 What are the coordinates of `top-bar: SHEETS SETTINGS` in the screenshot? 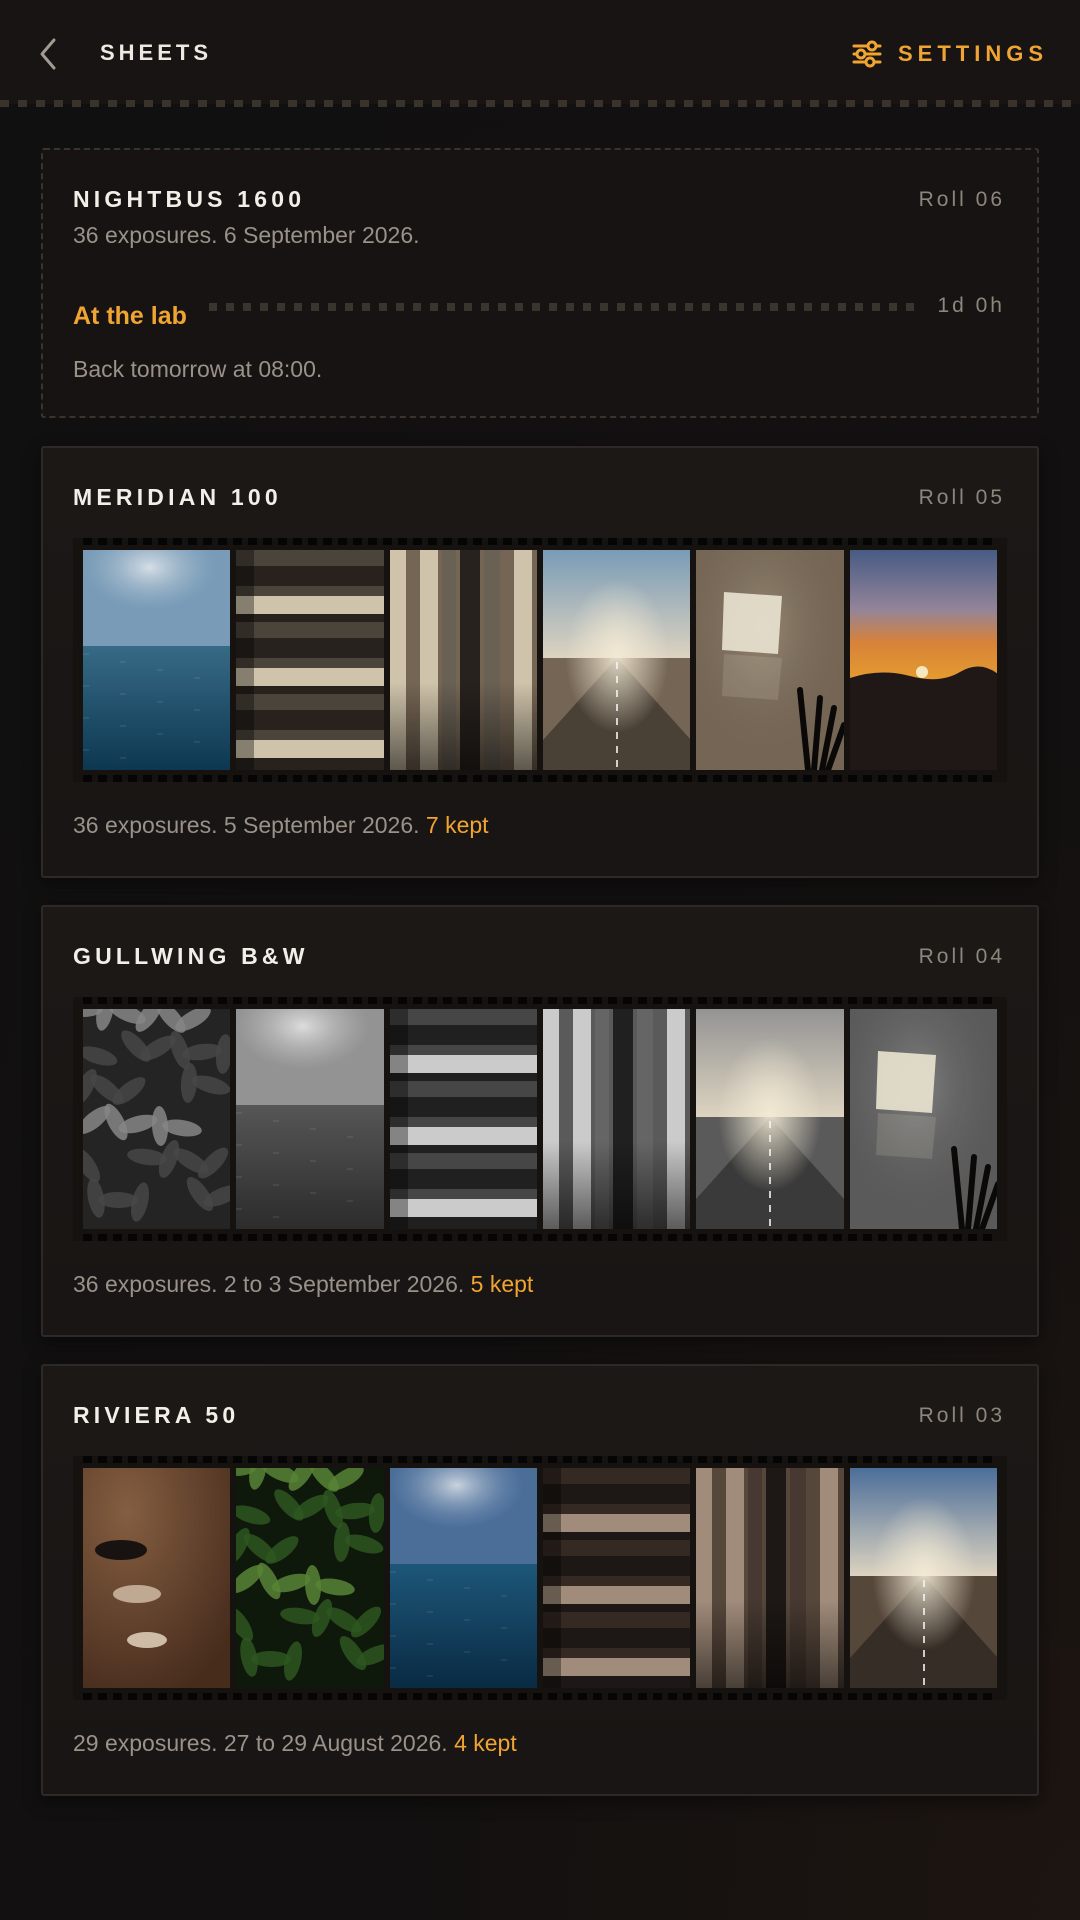 It's located at (540, 52).